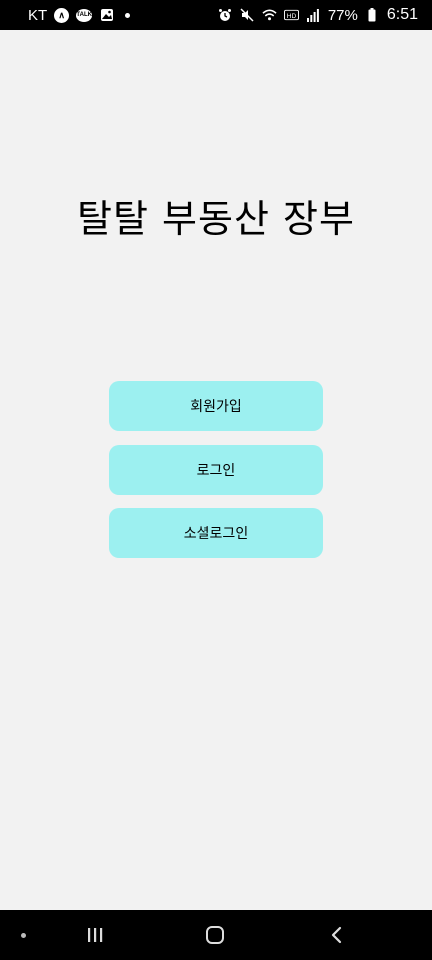  I want to click on nav-dot-icon, so click(23, 935).